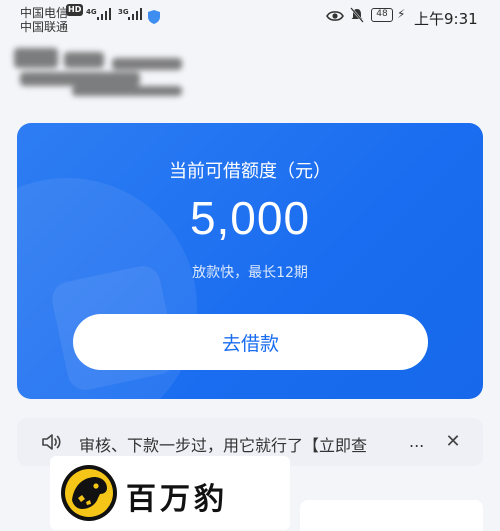 Image resolution: width=500 pixels, height=531 pixels. Describe the element at coordinates (177, 499) in the screenshot. I see `watermark-text: 百万豹` at that location.